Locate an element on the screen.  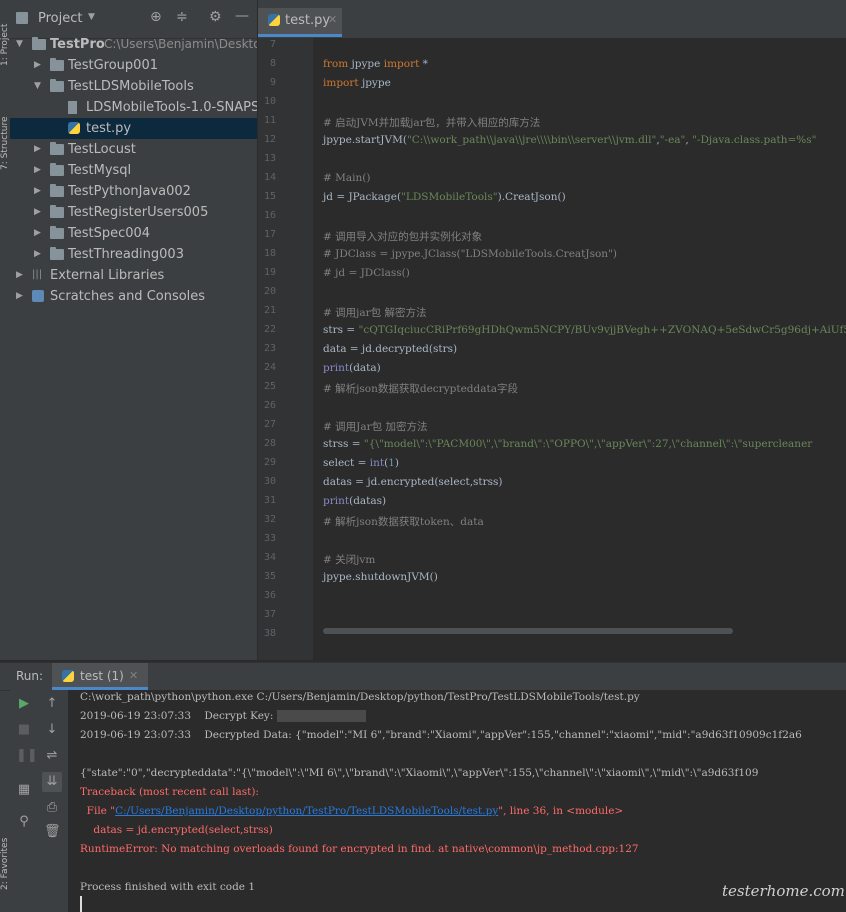
line-number: 26 is located at coordinates (269, 405).